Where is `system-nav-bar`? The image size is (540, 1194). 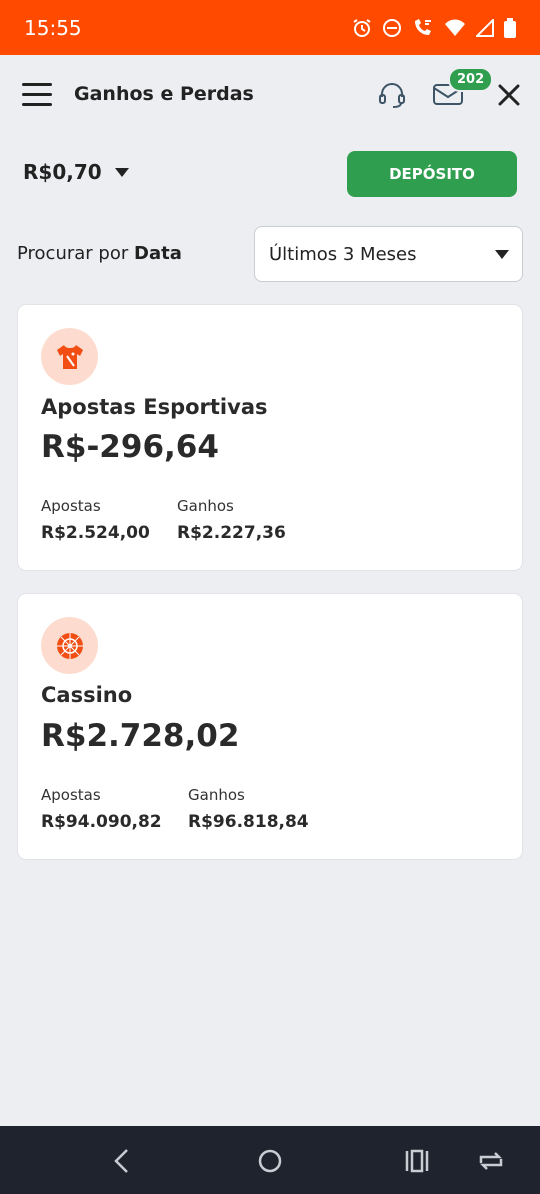 system-nav-bar is located at coordinates (270, 1160).